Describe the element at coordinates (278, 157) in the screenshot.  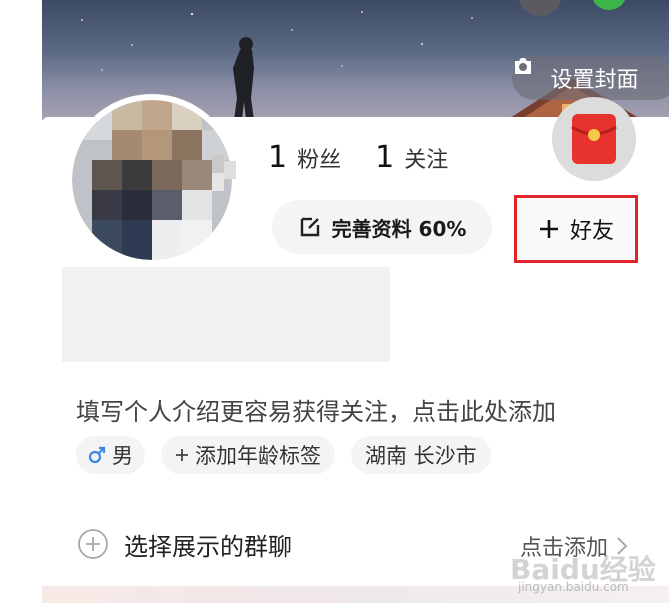
I see `followers-count: 1` at that location.